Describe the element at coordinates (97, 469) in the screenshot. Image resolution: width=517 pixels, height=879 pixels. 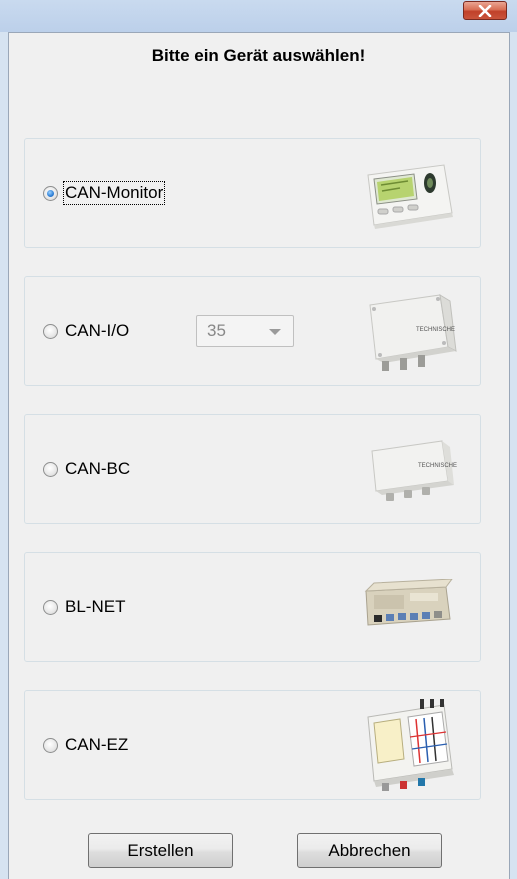
I see `radio-label-can-bc: CAN-BC` at that location.